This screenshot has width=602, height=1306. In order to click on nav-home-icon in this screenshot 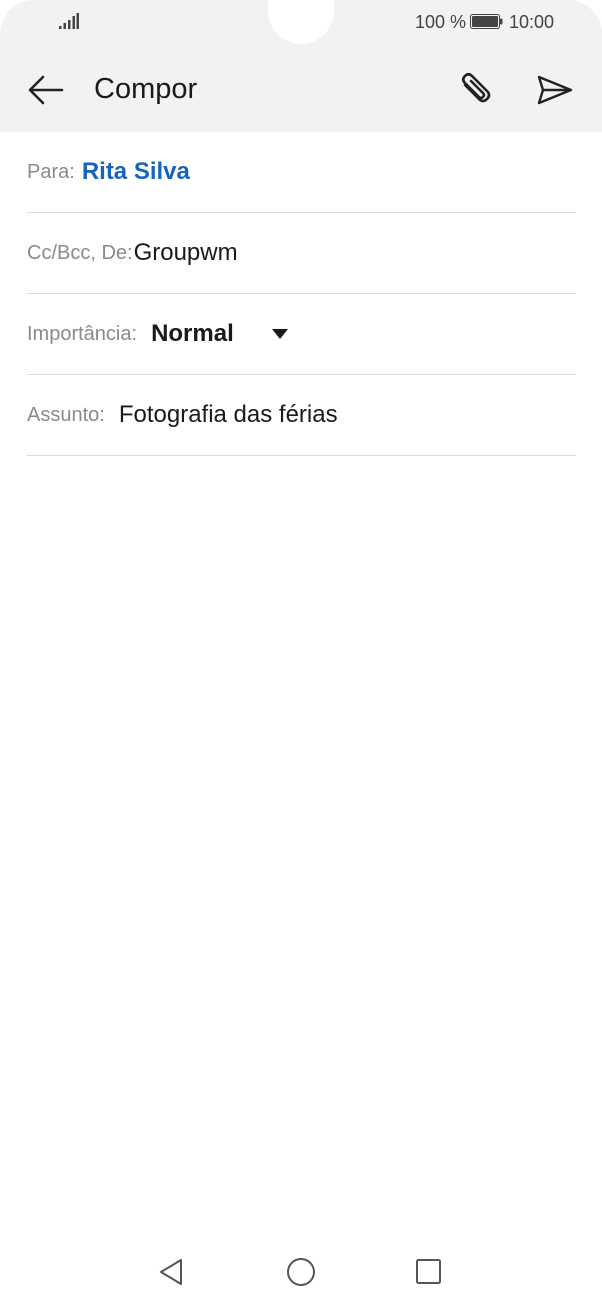, I will do `click(301, 1272)`.